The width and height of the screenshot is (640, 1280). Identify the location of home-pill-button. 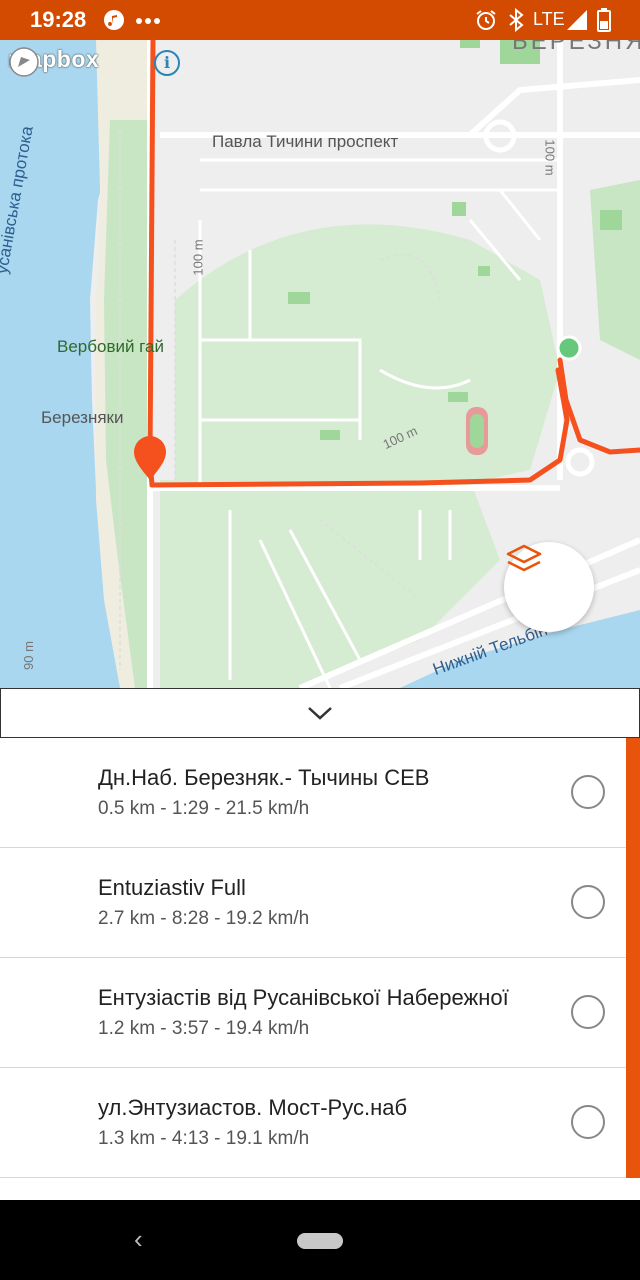
(320, 1241).